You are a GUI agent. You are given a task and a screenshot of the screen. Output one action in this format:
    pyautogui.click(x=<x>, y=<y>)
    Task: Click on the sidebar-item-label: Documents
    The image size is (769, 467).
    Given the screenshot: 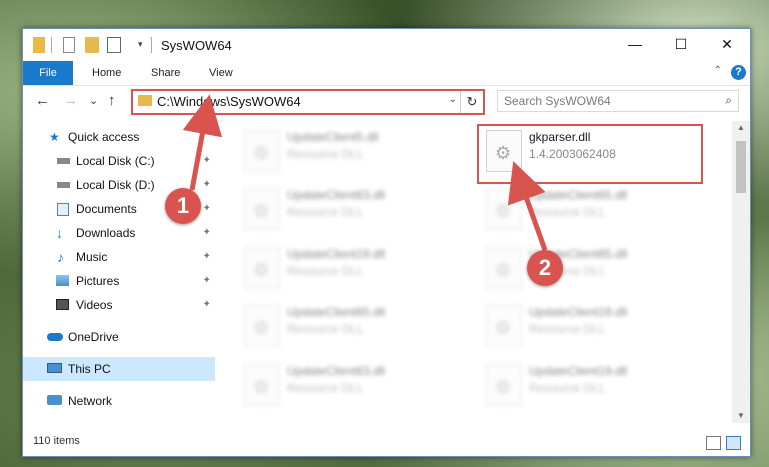 What is the action you would take?
    pyautogui.click(x=106, y=209)
    